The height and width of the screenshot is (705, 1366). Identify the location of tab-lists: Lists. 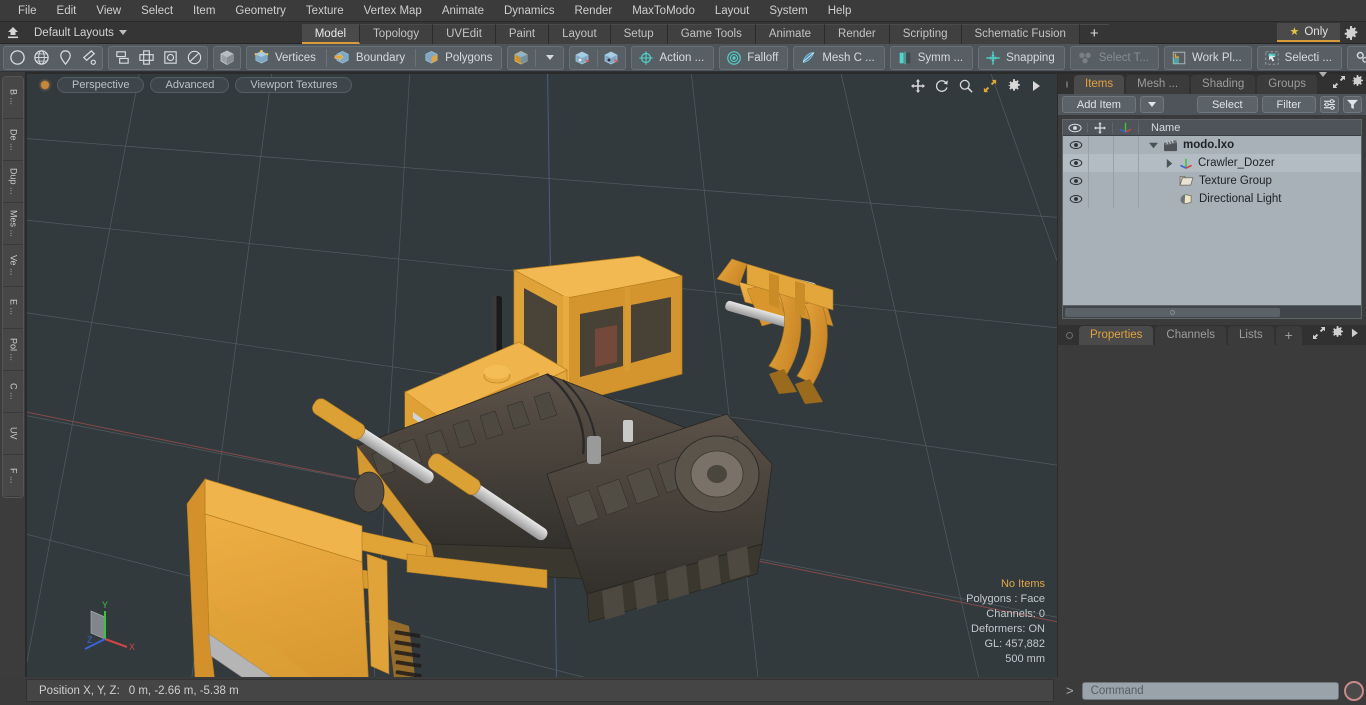
(1251, 335).